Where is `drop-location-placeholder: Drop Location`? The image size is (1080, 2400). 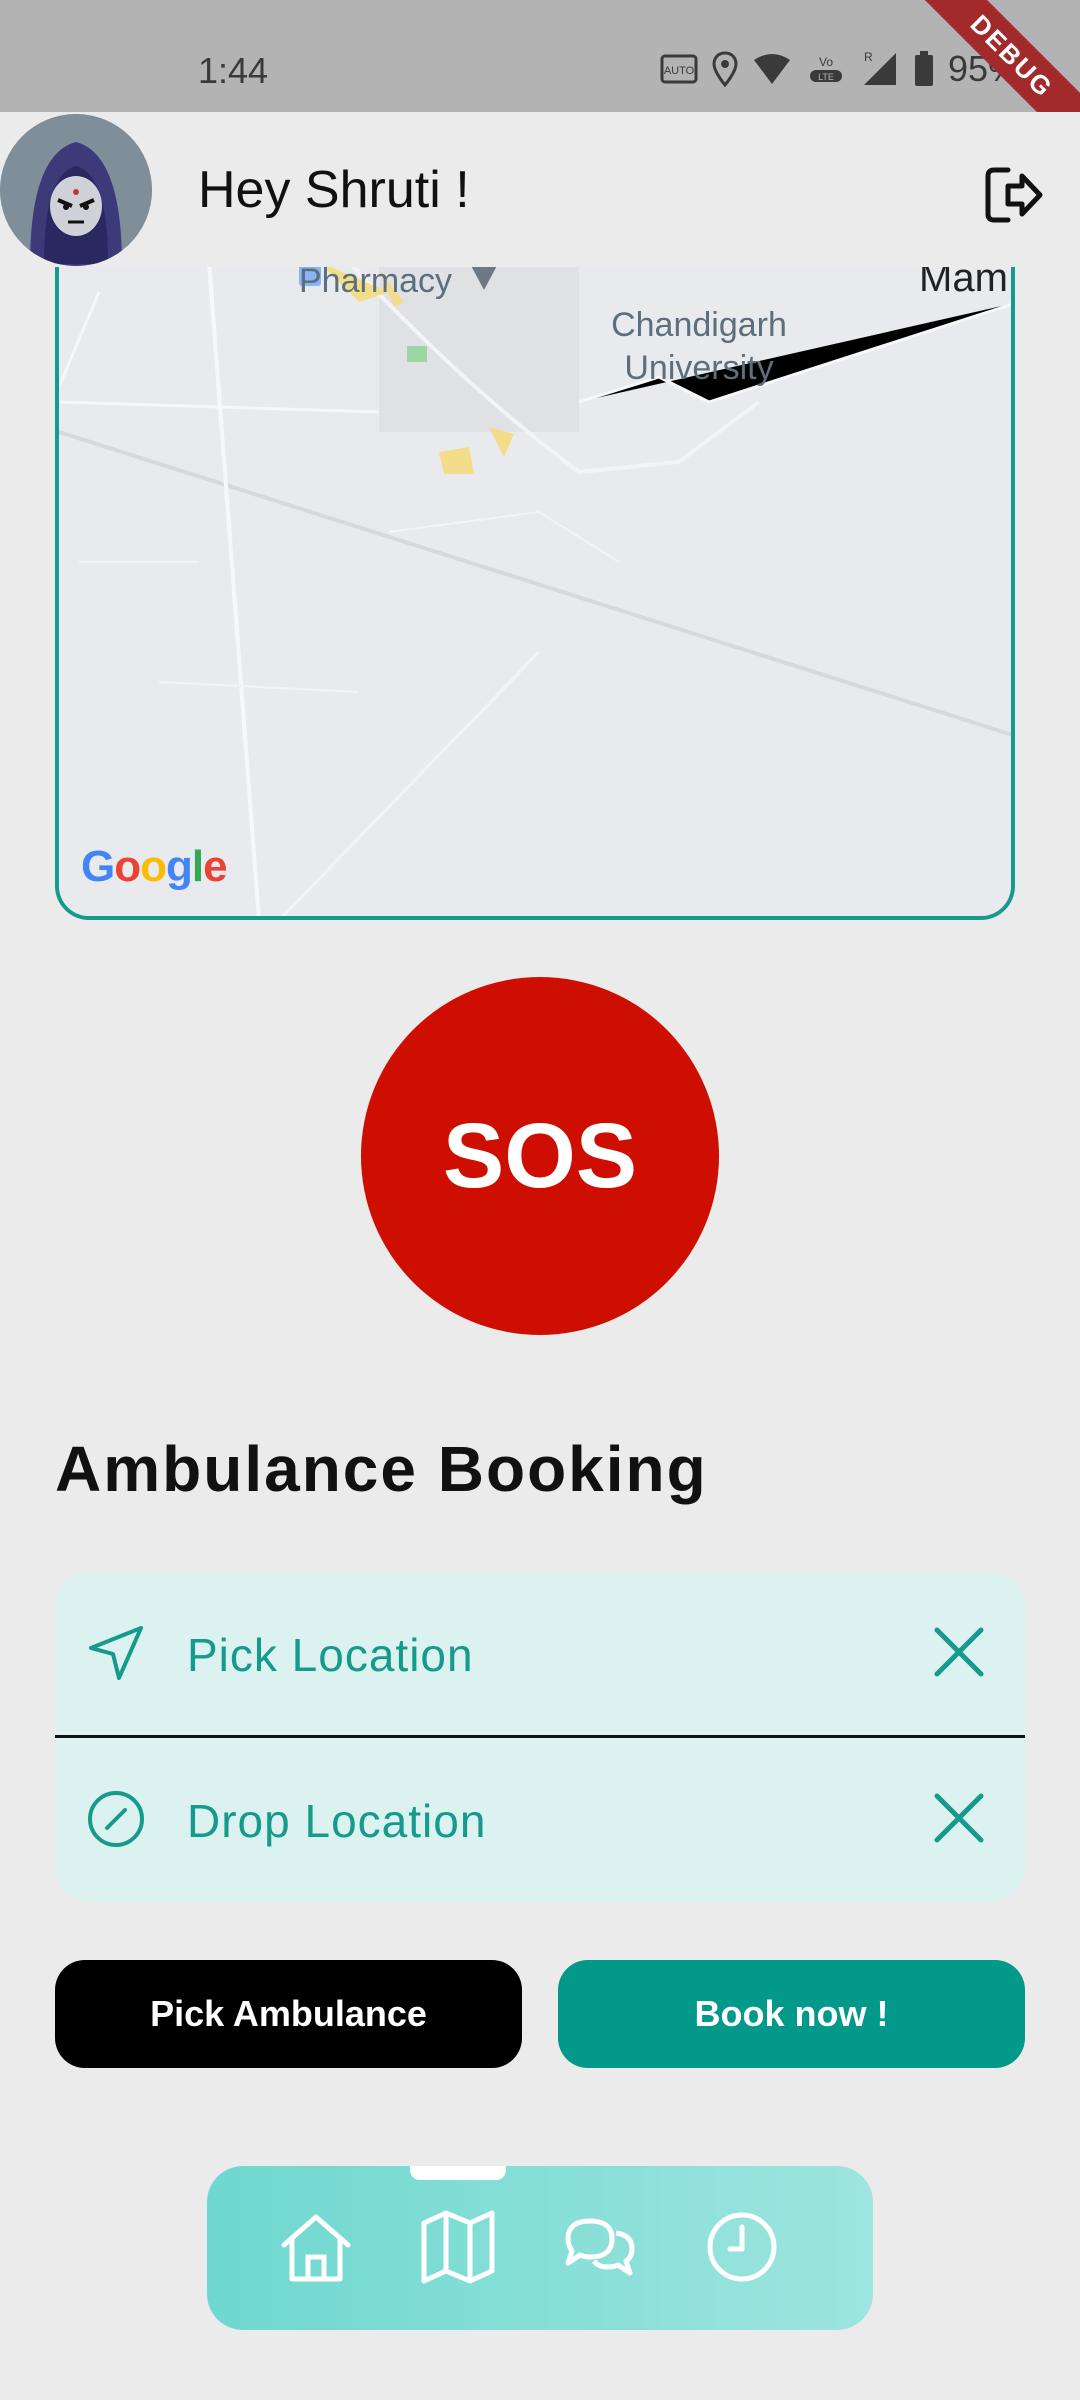
drop-location-placeholder: Drop Location is located at coordinates (337, 1821).